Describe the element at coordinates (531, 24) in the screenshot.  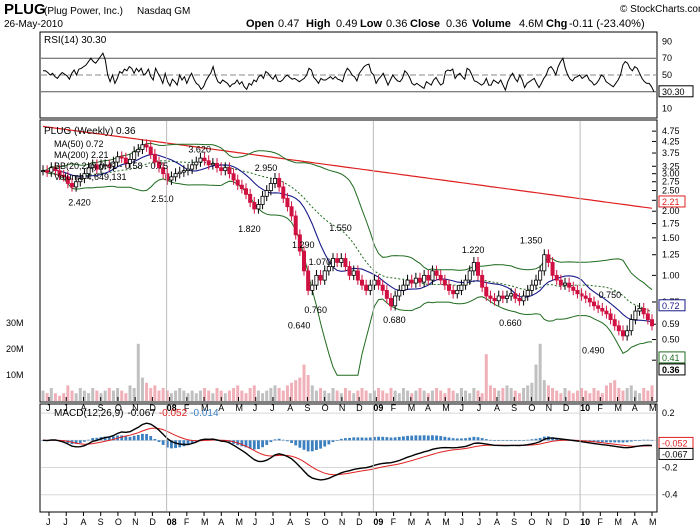
I see `volume-value: 4.6M` at that location.